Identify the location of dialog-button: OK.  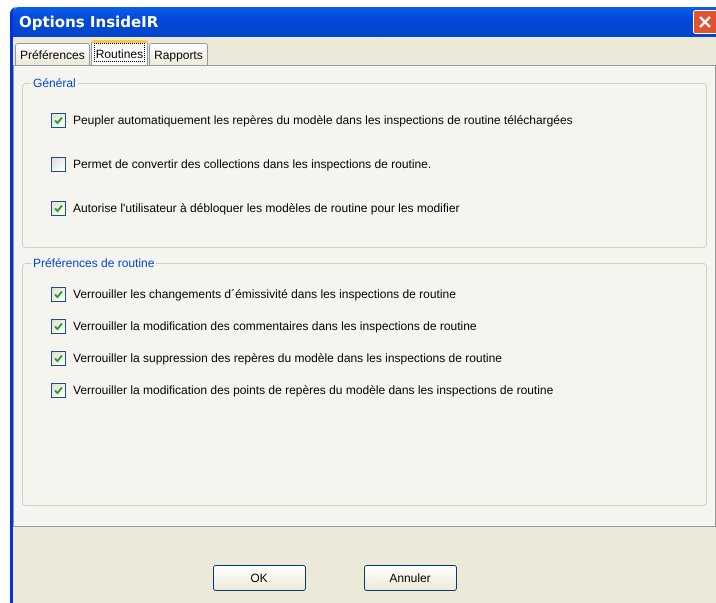
(259, 578).